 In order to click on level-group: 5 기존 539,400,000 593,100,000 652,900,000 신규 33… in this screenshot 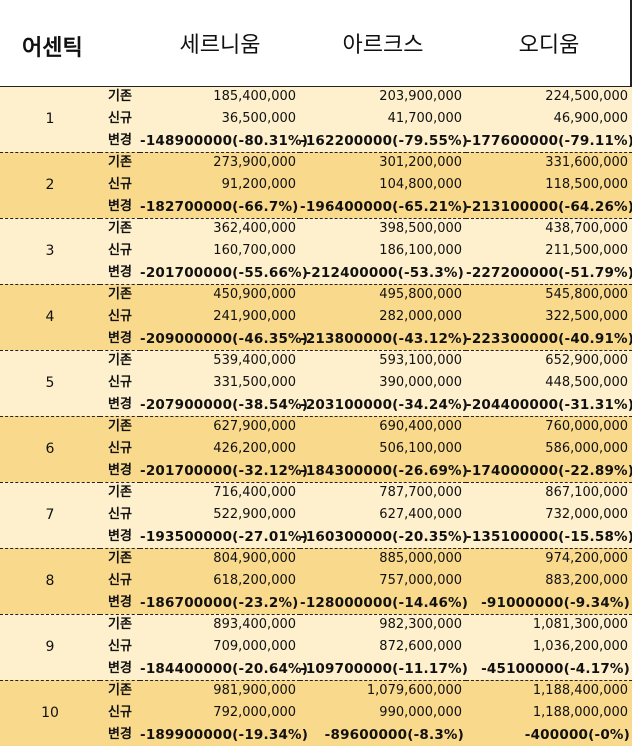, I will do `click(316, 383)`.